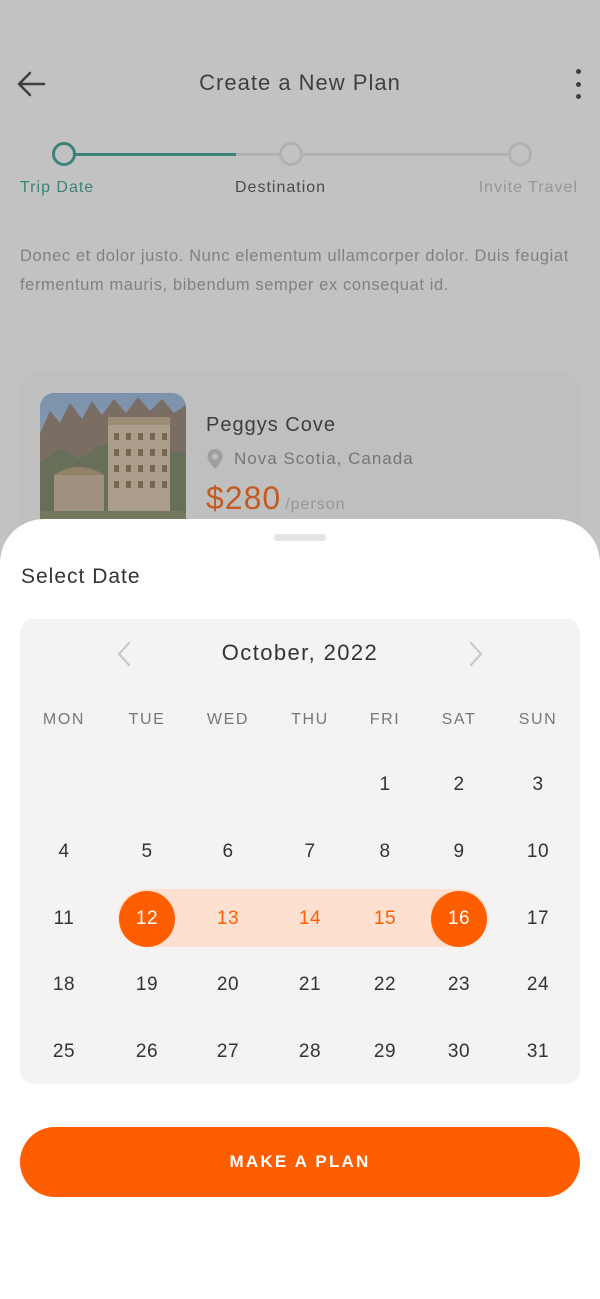 The height and width of the screenshot is (1299, 600). I want to click on next-month-button, so click(476, 654).